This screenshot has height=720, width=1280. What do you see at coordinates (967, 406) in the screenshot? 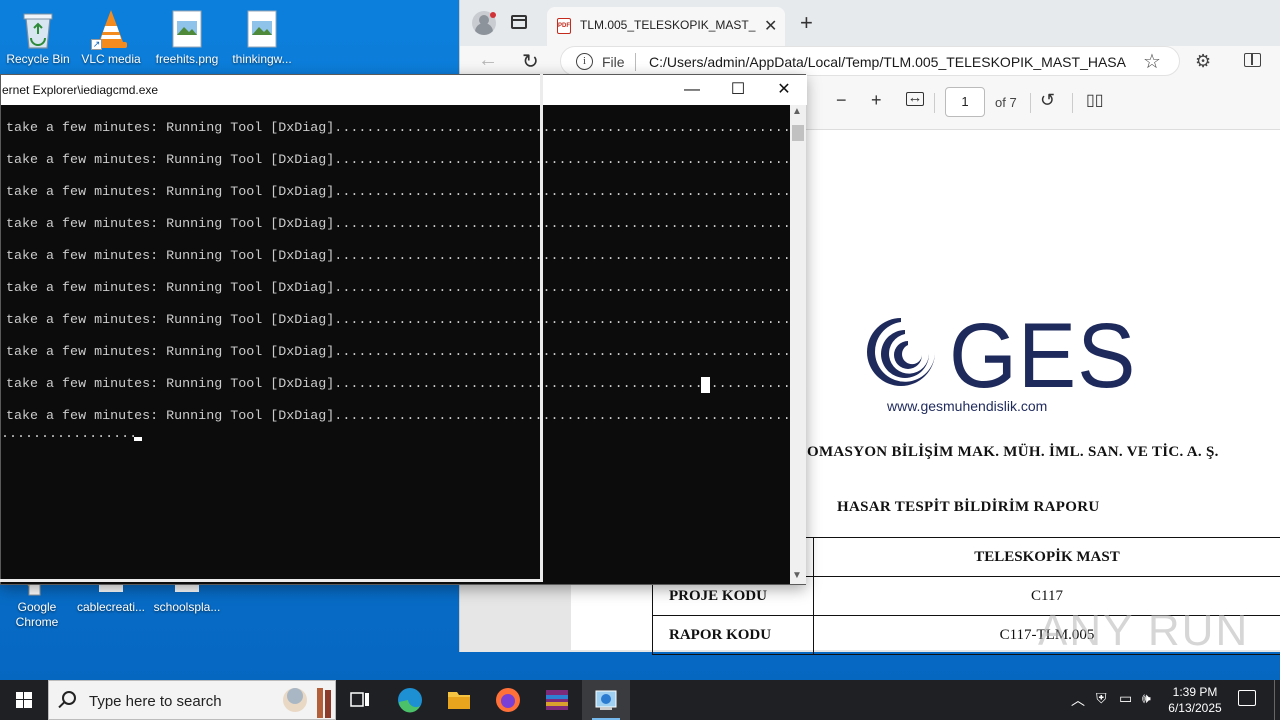
I see `company-website: www.gesmuhendislik.com` at bounding box center [967, 406].